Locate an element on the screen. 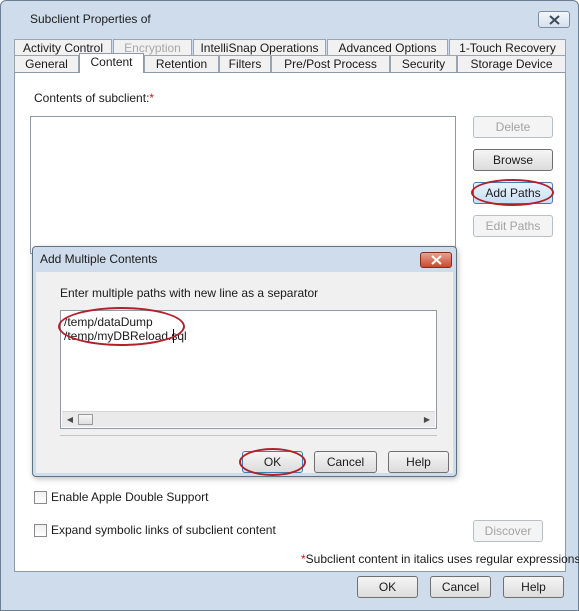  tab-retention: Retention is located at coordinates (181, 63).